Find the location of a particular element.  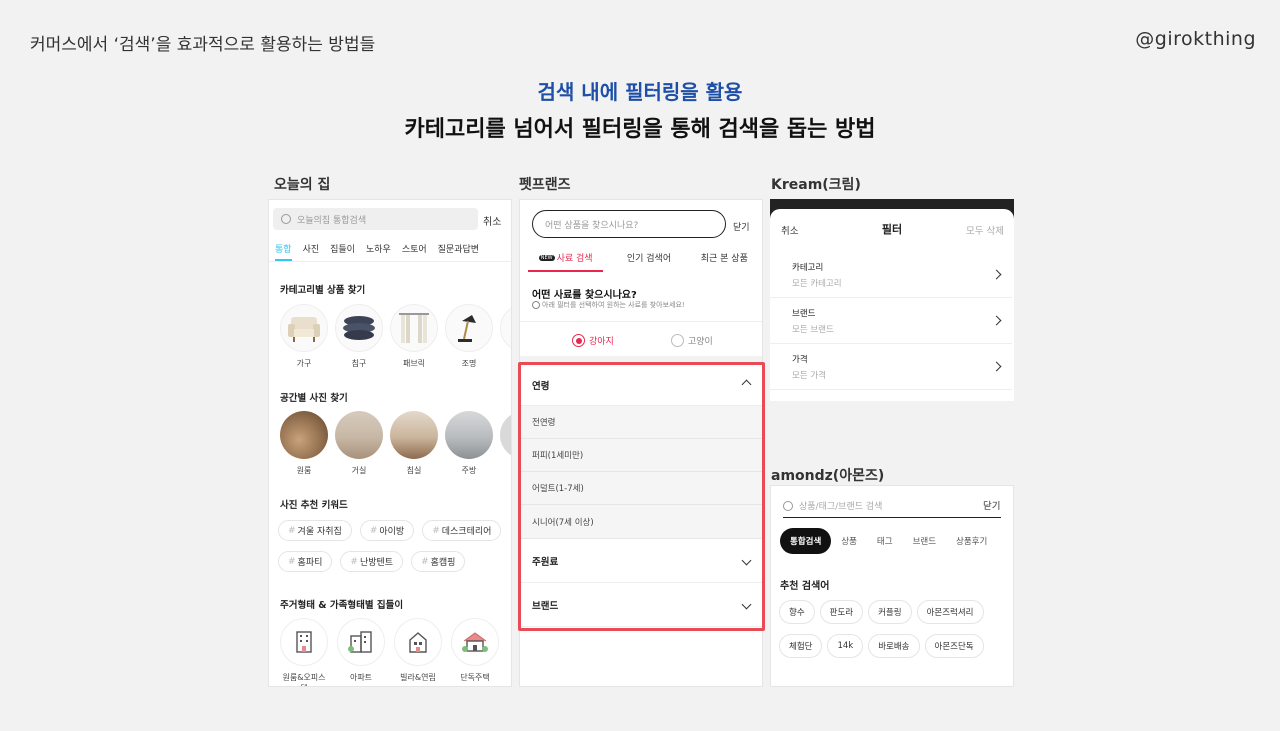

space-bedroom: 침실 is located at coordinates (414, 443).